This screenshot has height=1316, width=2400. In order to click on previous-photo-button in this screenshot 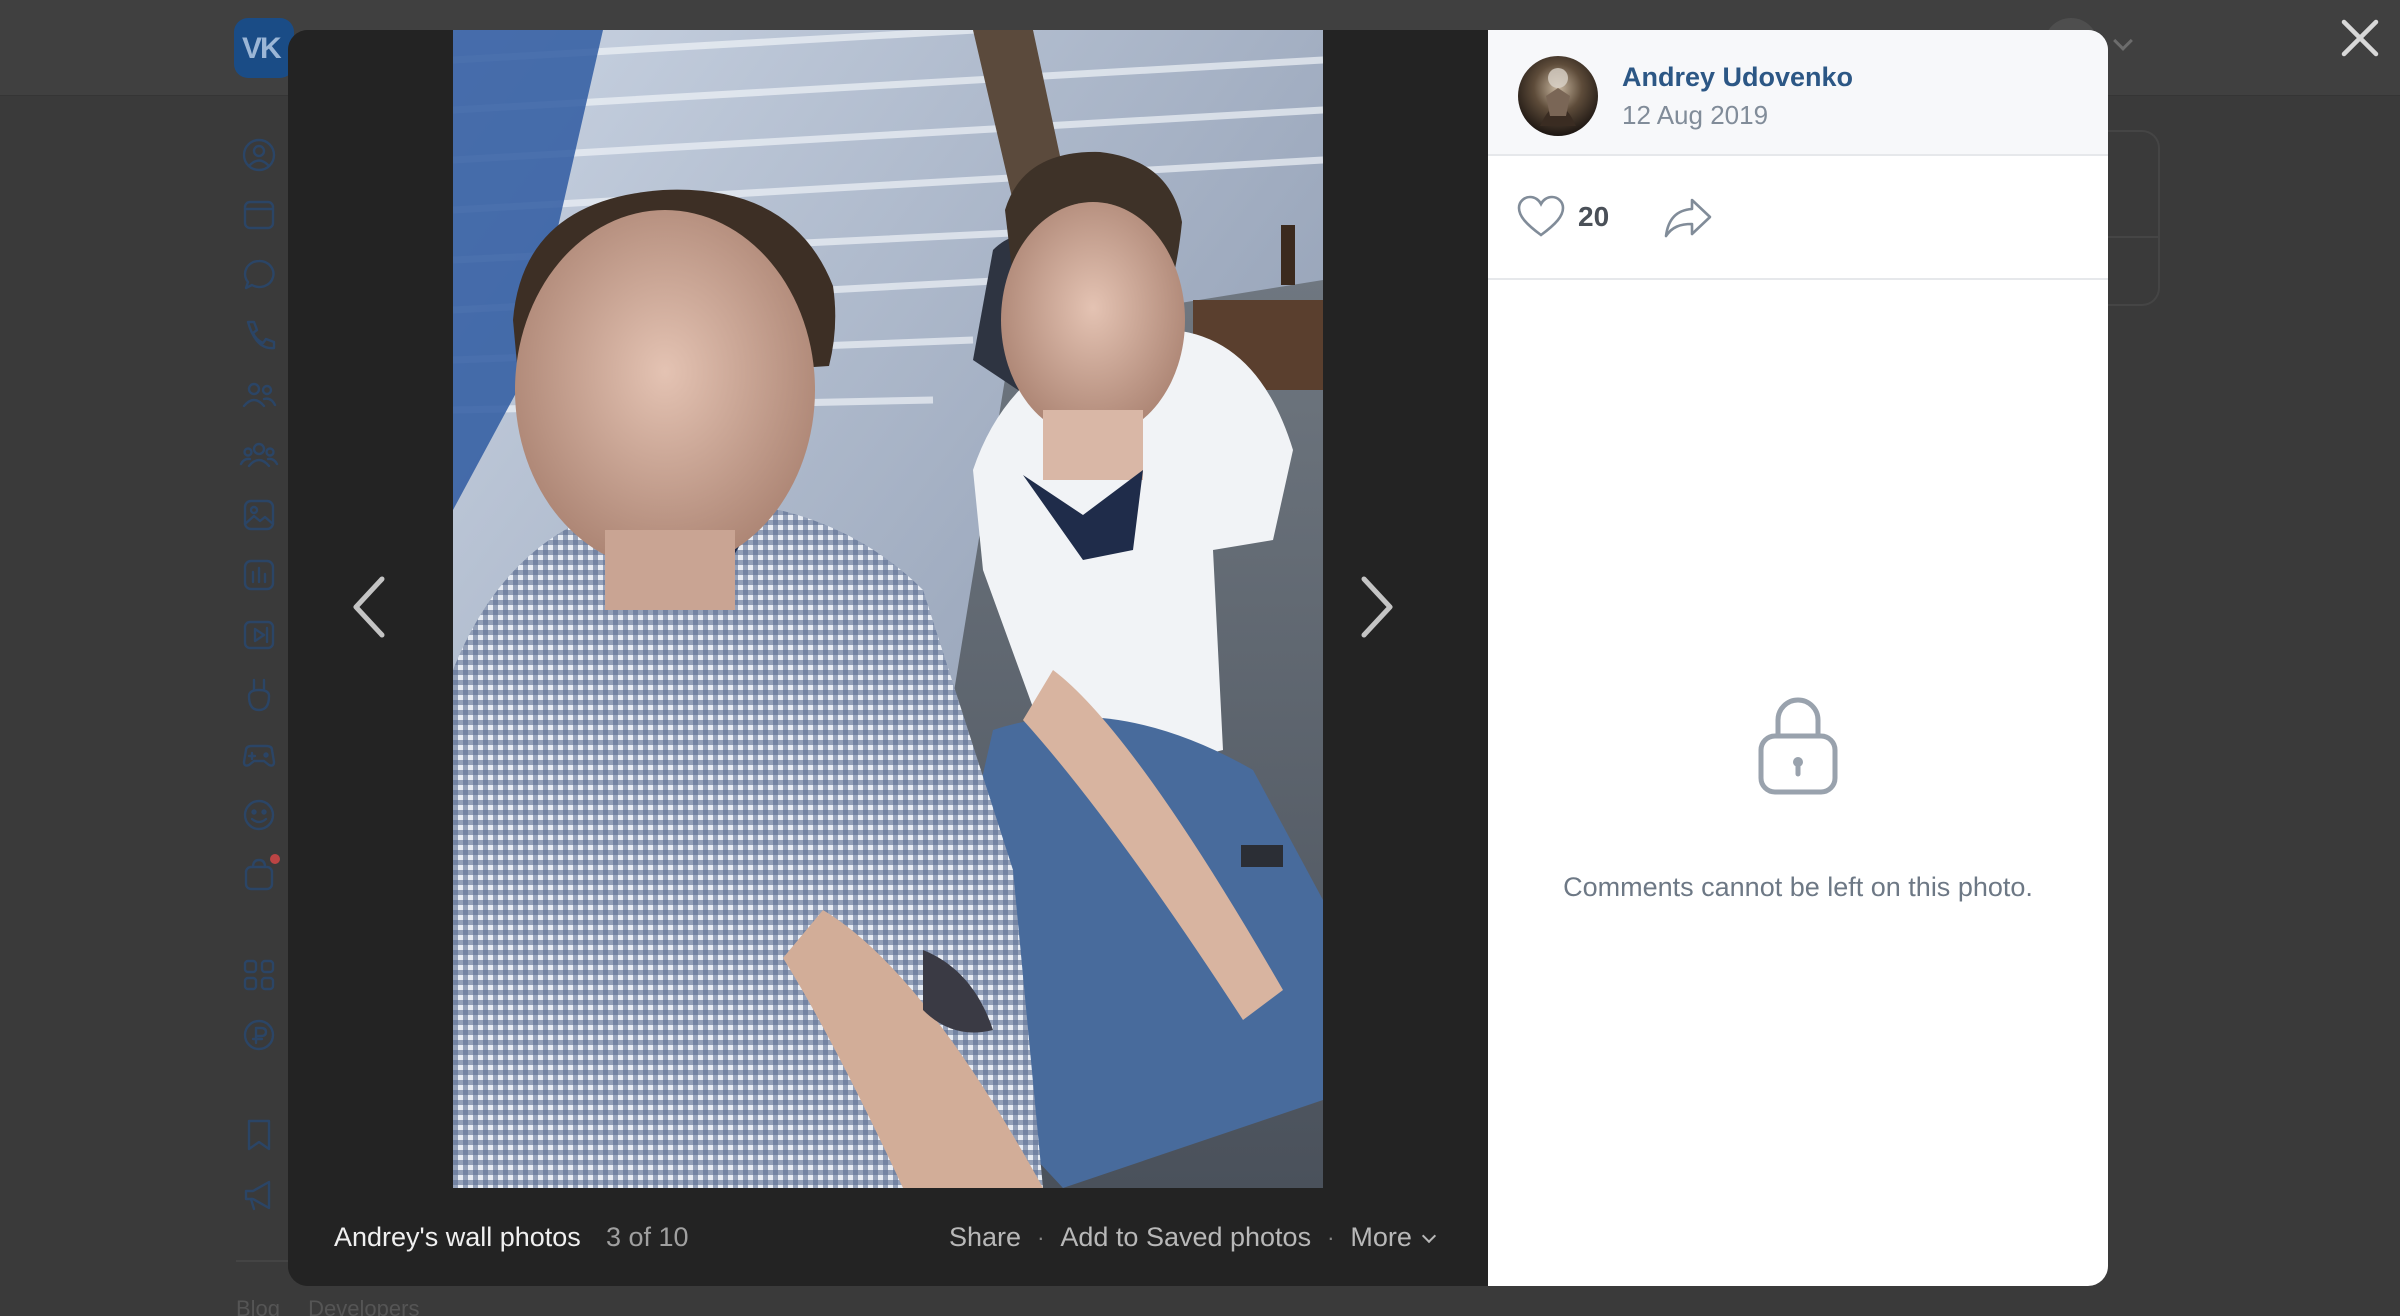, I will do `click(368, 607)`.